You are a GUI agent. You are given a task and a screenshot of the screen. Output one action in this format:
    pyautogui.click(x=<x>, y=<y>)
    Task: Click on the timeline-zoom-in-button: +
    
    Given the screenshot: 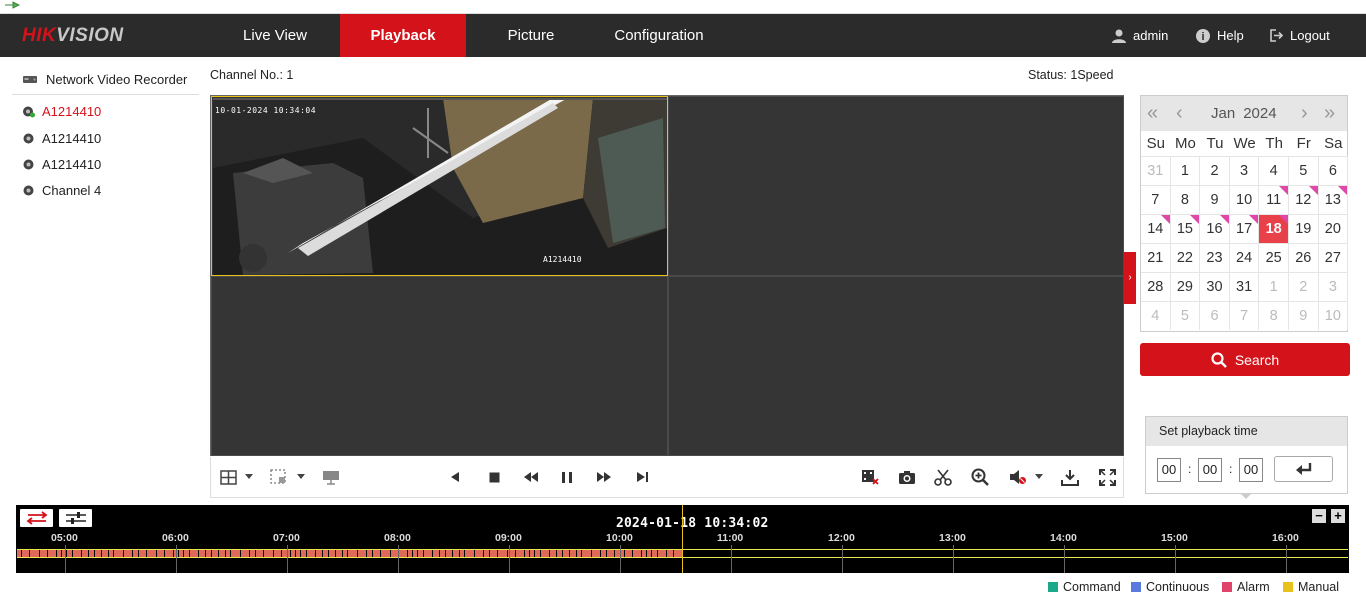 What is the action you would take?
    pyautogui.click(x=1338, y=516)
    